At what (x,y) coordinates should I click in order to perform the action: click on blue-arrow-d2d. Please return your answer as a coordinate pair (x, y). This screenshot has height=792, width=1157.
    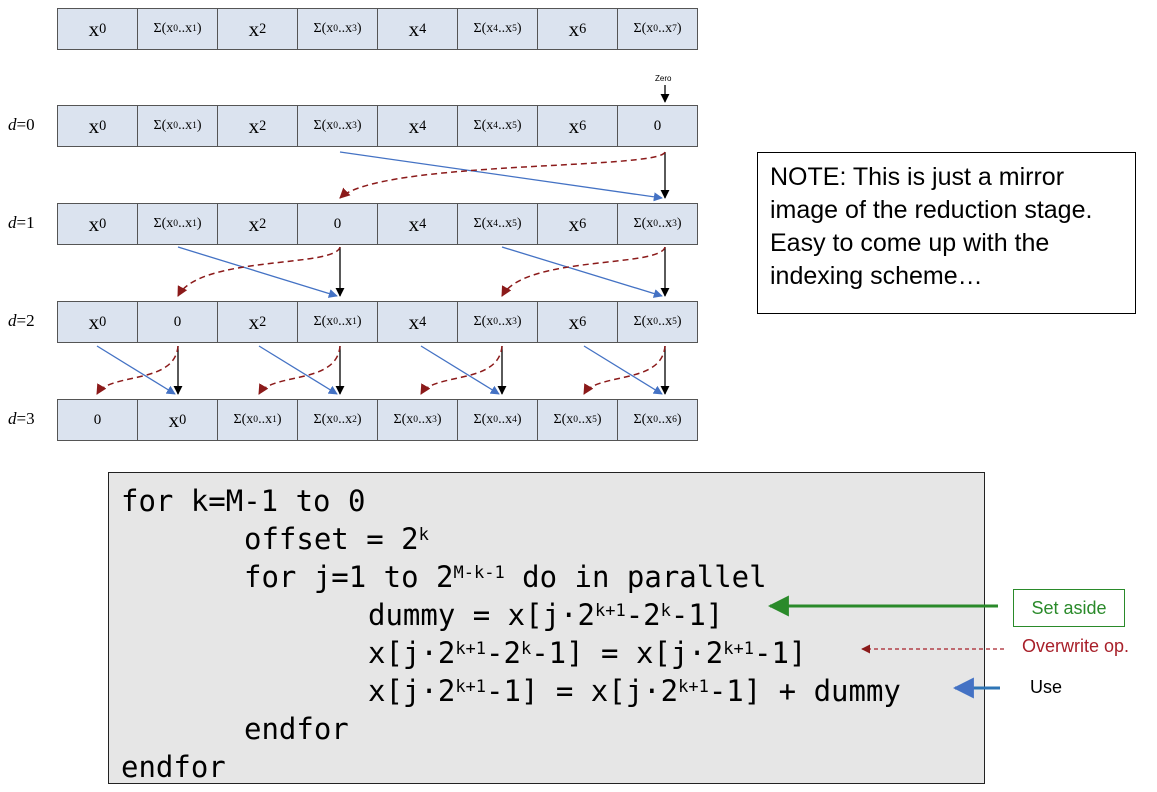
    Looking at the image, I should click on (623, 370).